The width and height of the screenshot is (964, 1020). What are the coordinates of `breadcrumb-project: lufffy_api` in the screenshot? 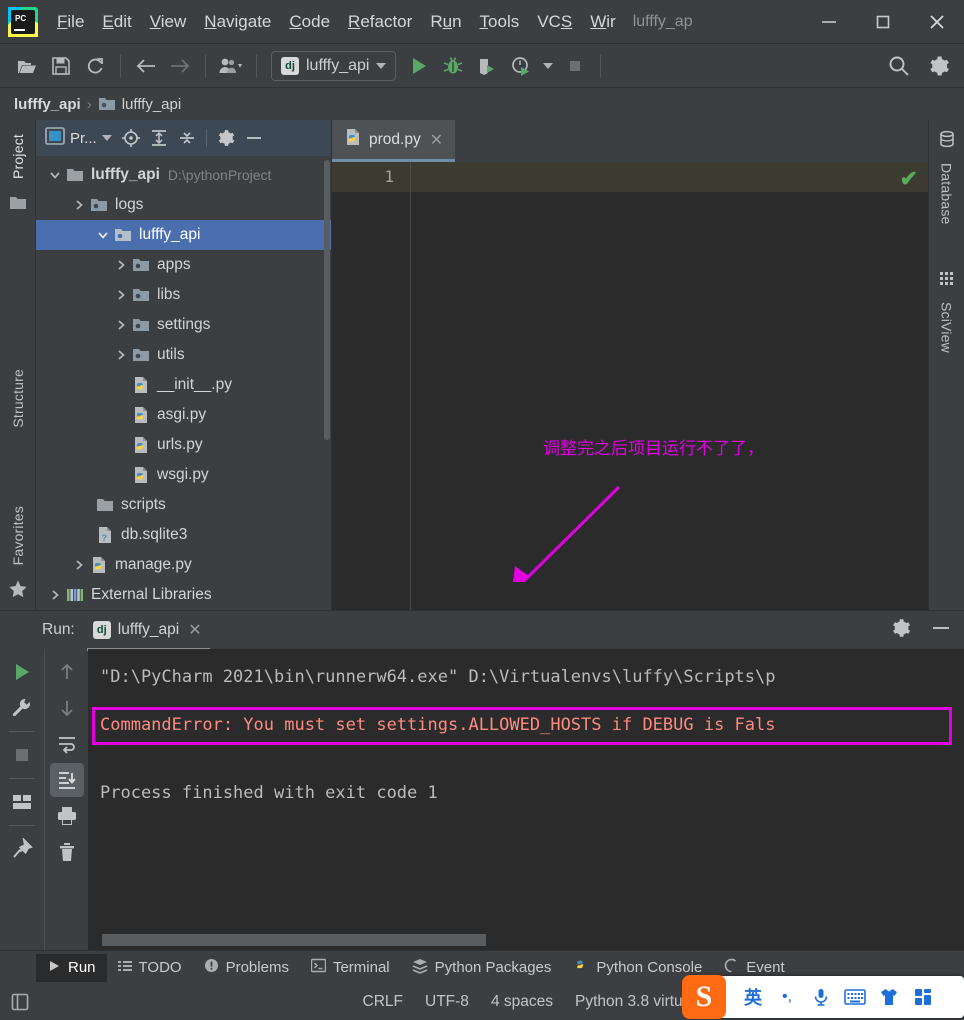 It's located at (47, 104).